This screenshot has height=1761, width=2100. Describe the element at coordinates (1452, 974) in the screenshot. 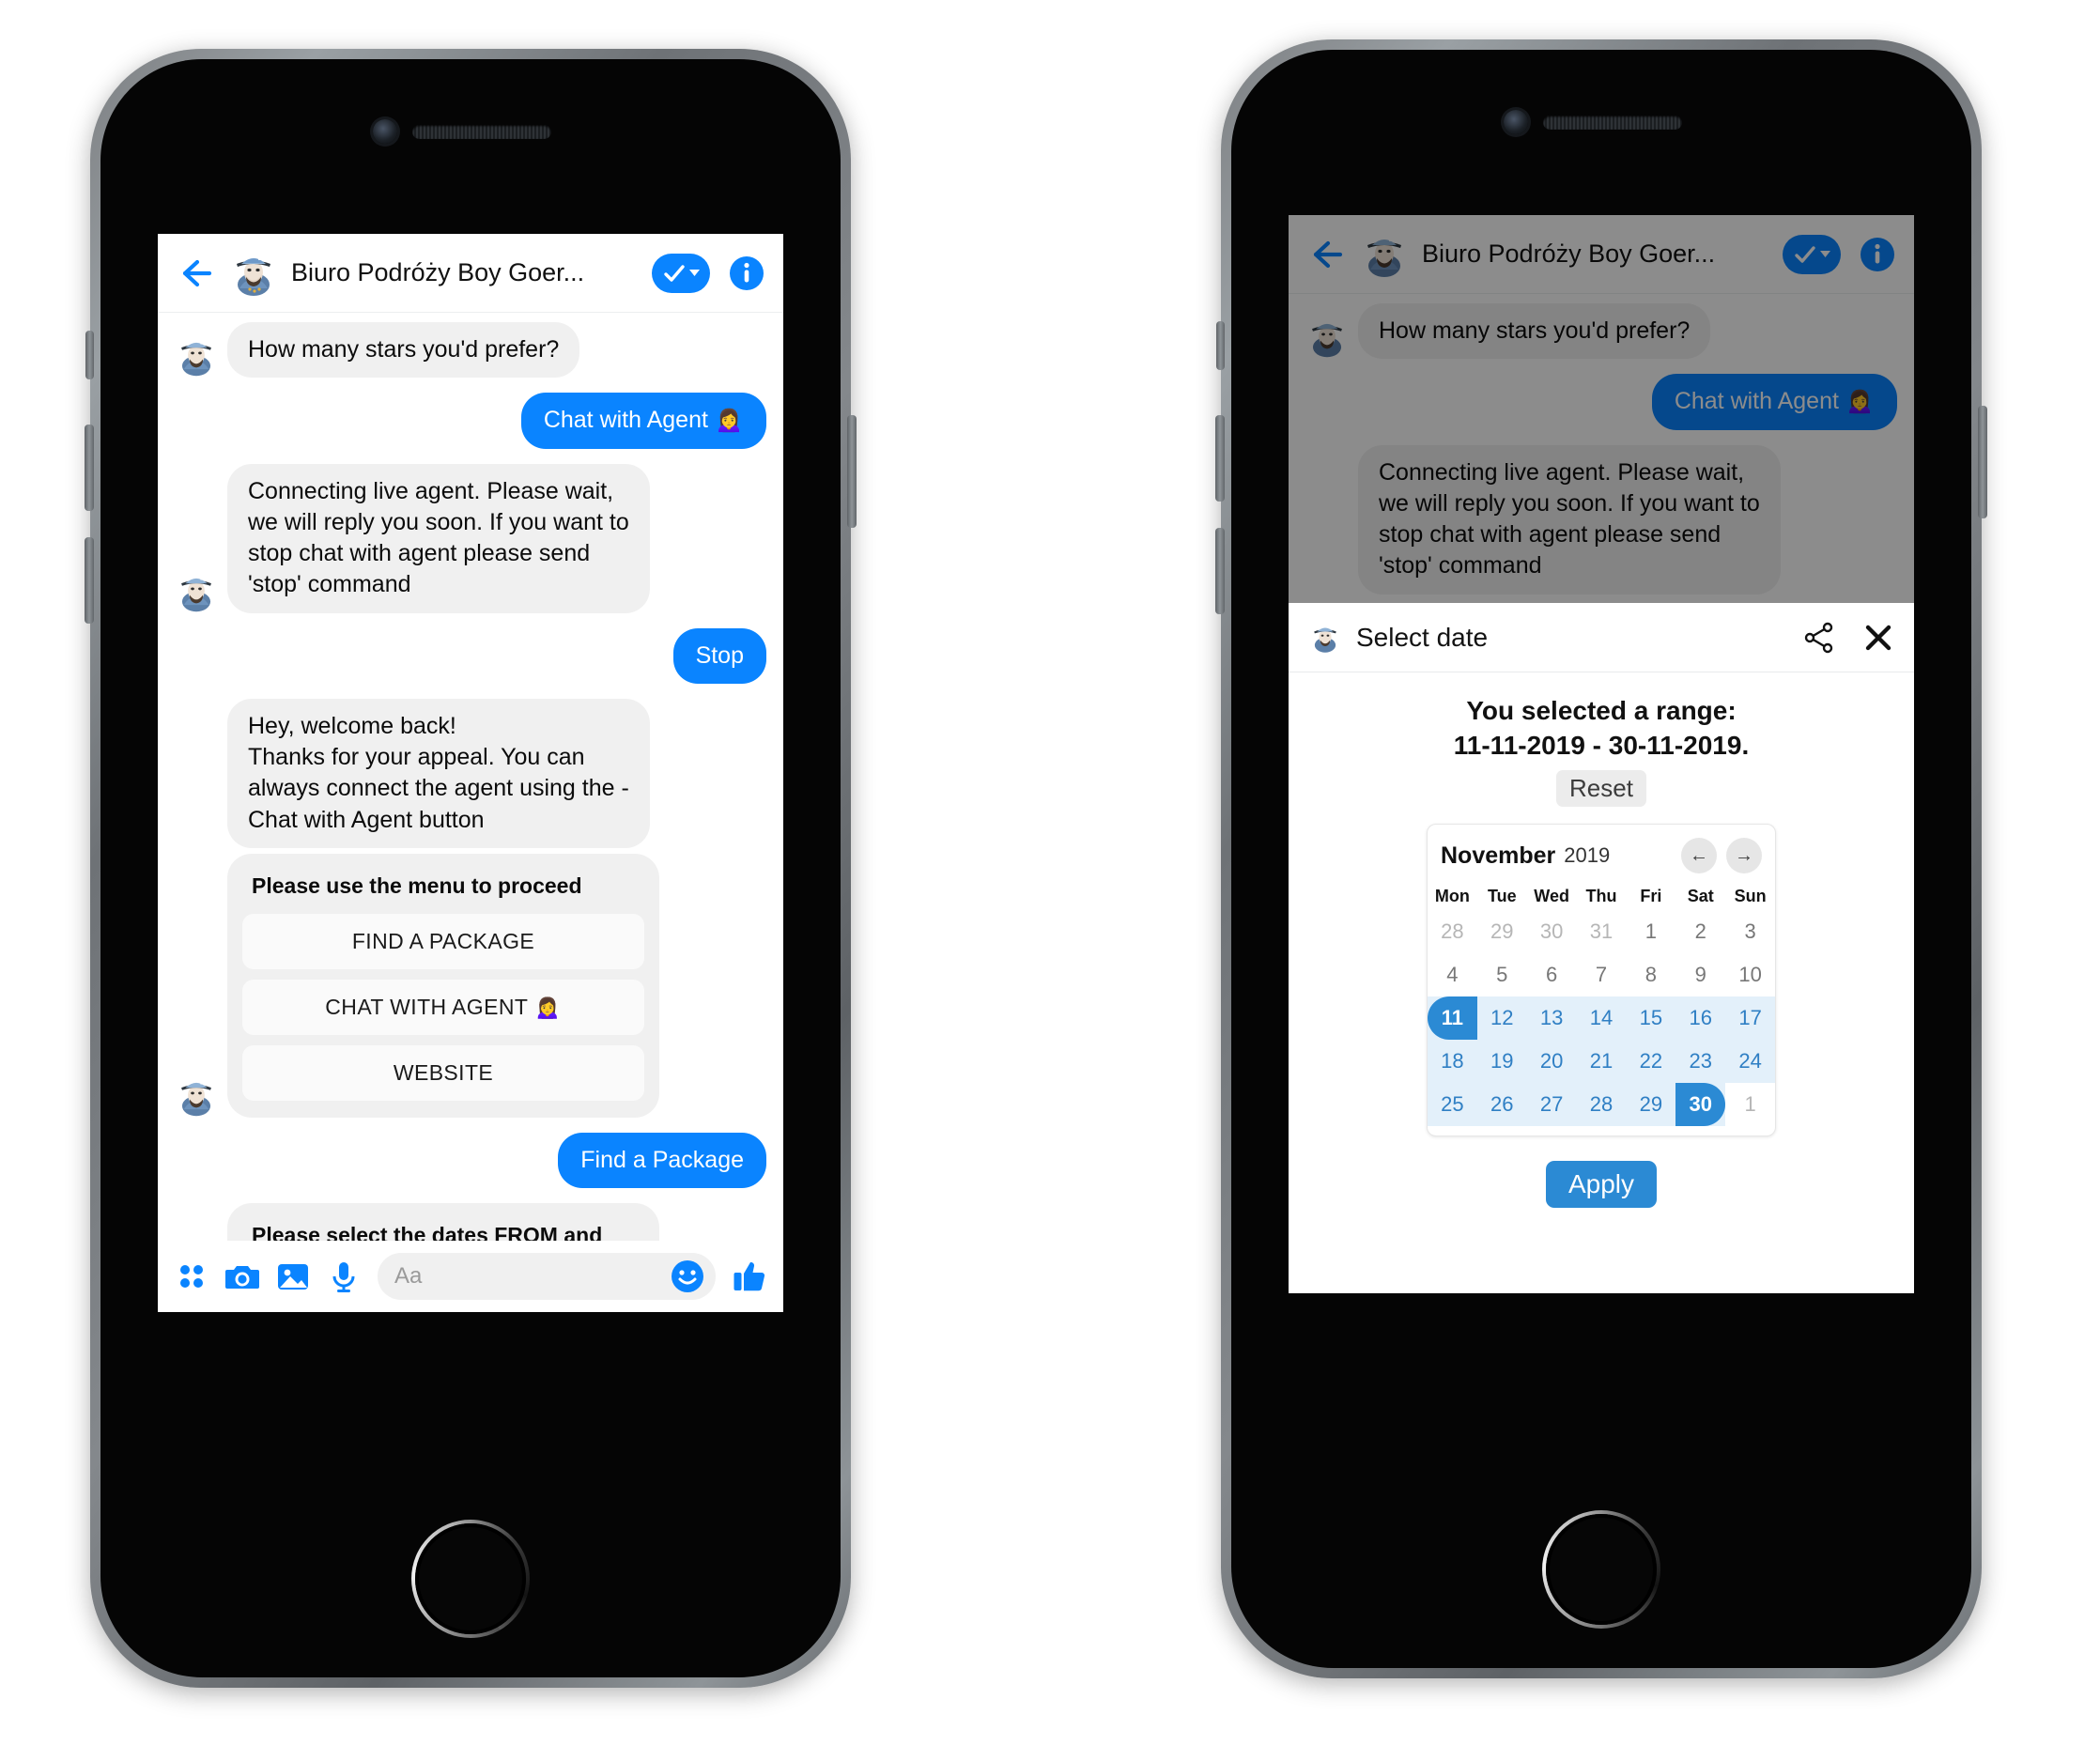

I see `calendar-day: 4` at that location.